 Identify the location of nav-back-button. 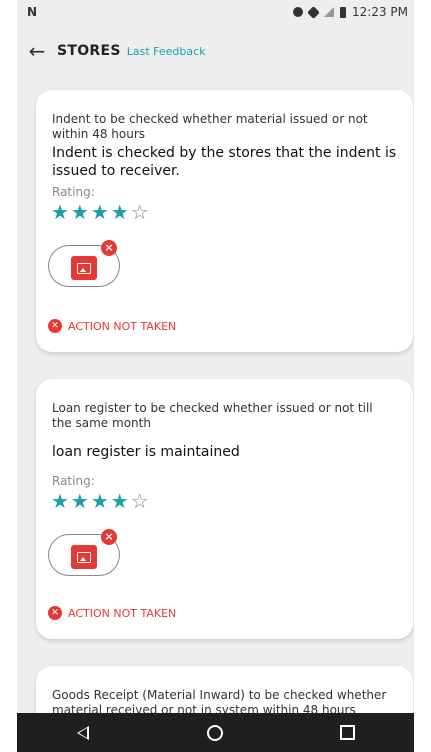
(83, 733).